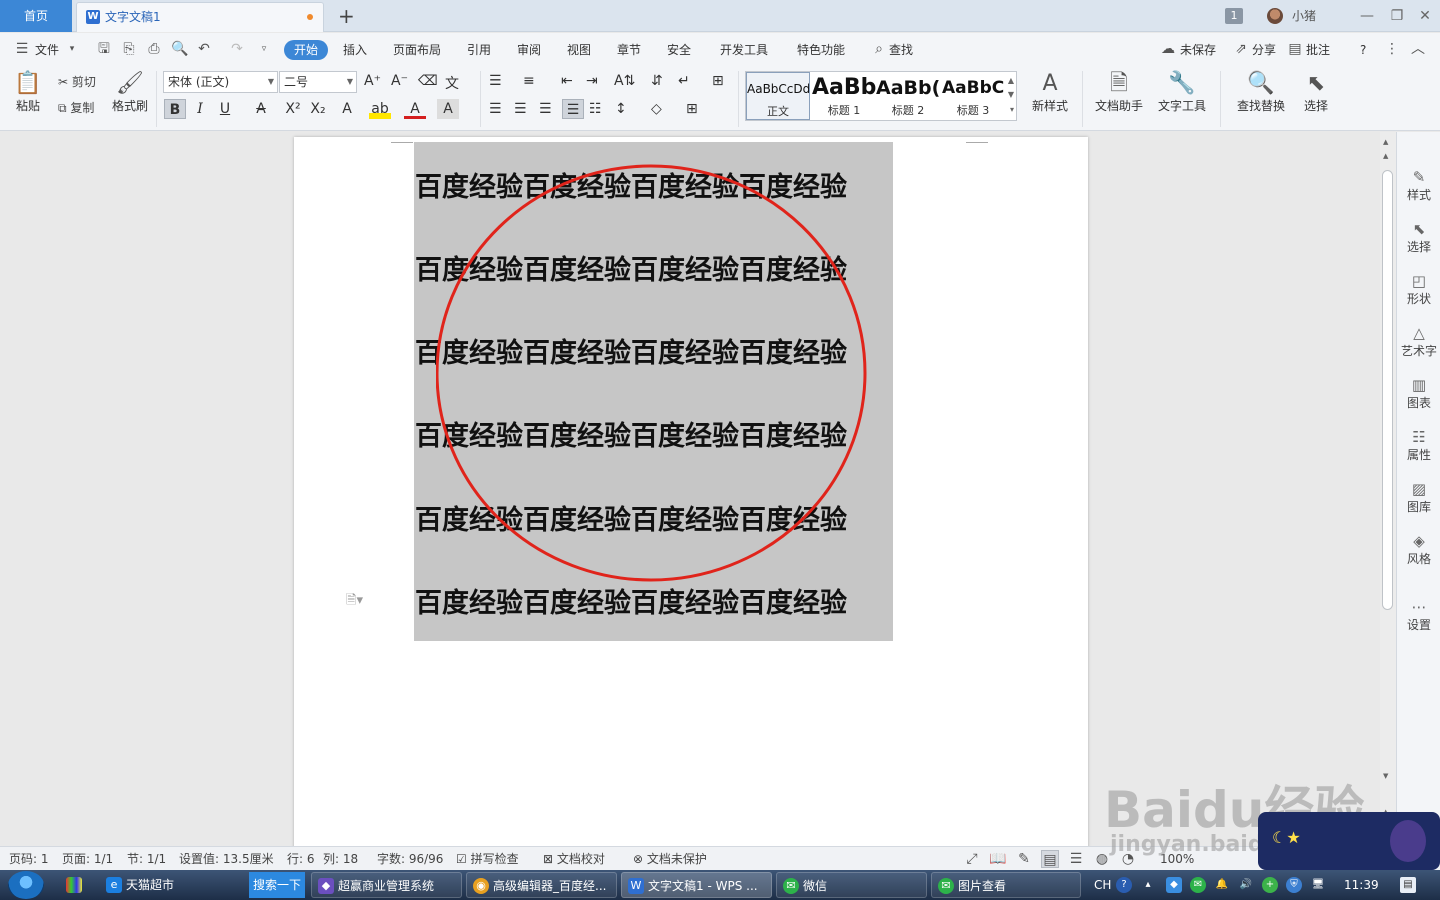  I want to click on unsaved-status: 未保存, so click(1198, 50).